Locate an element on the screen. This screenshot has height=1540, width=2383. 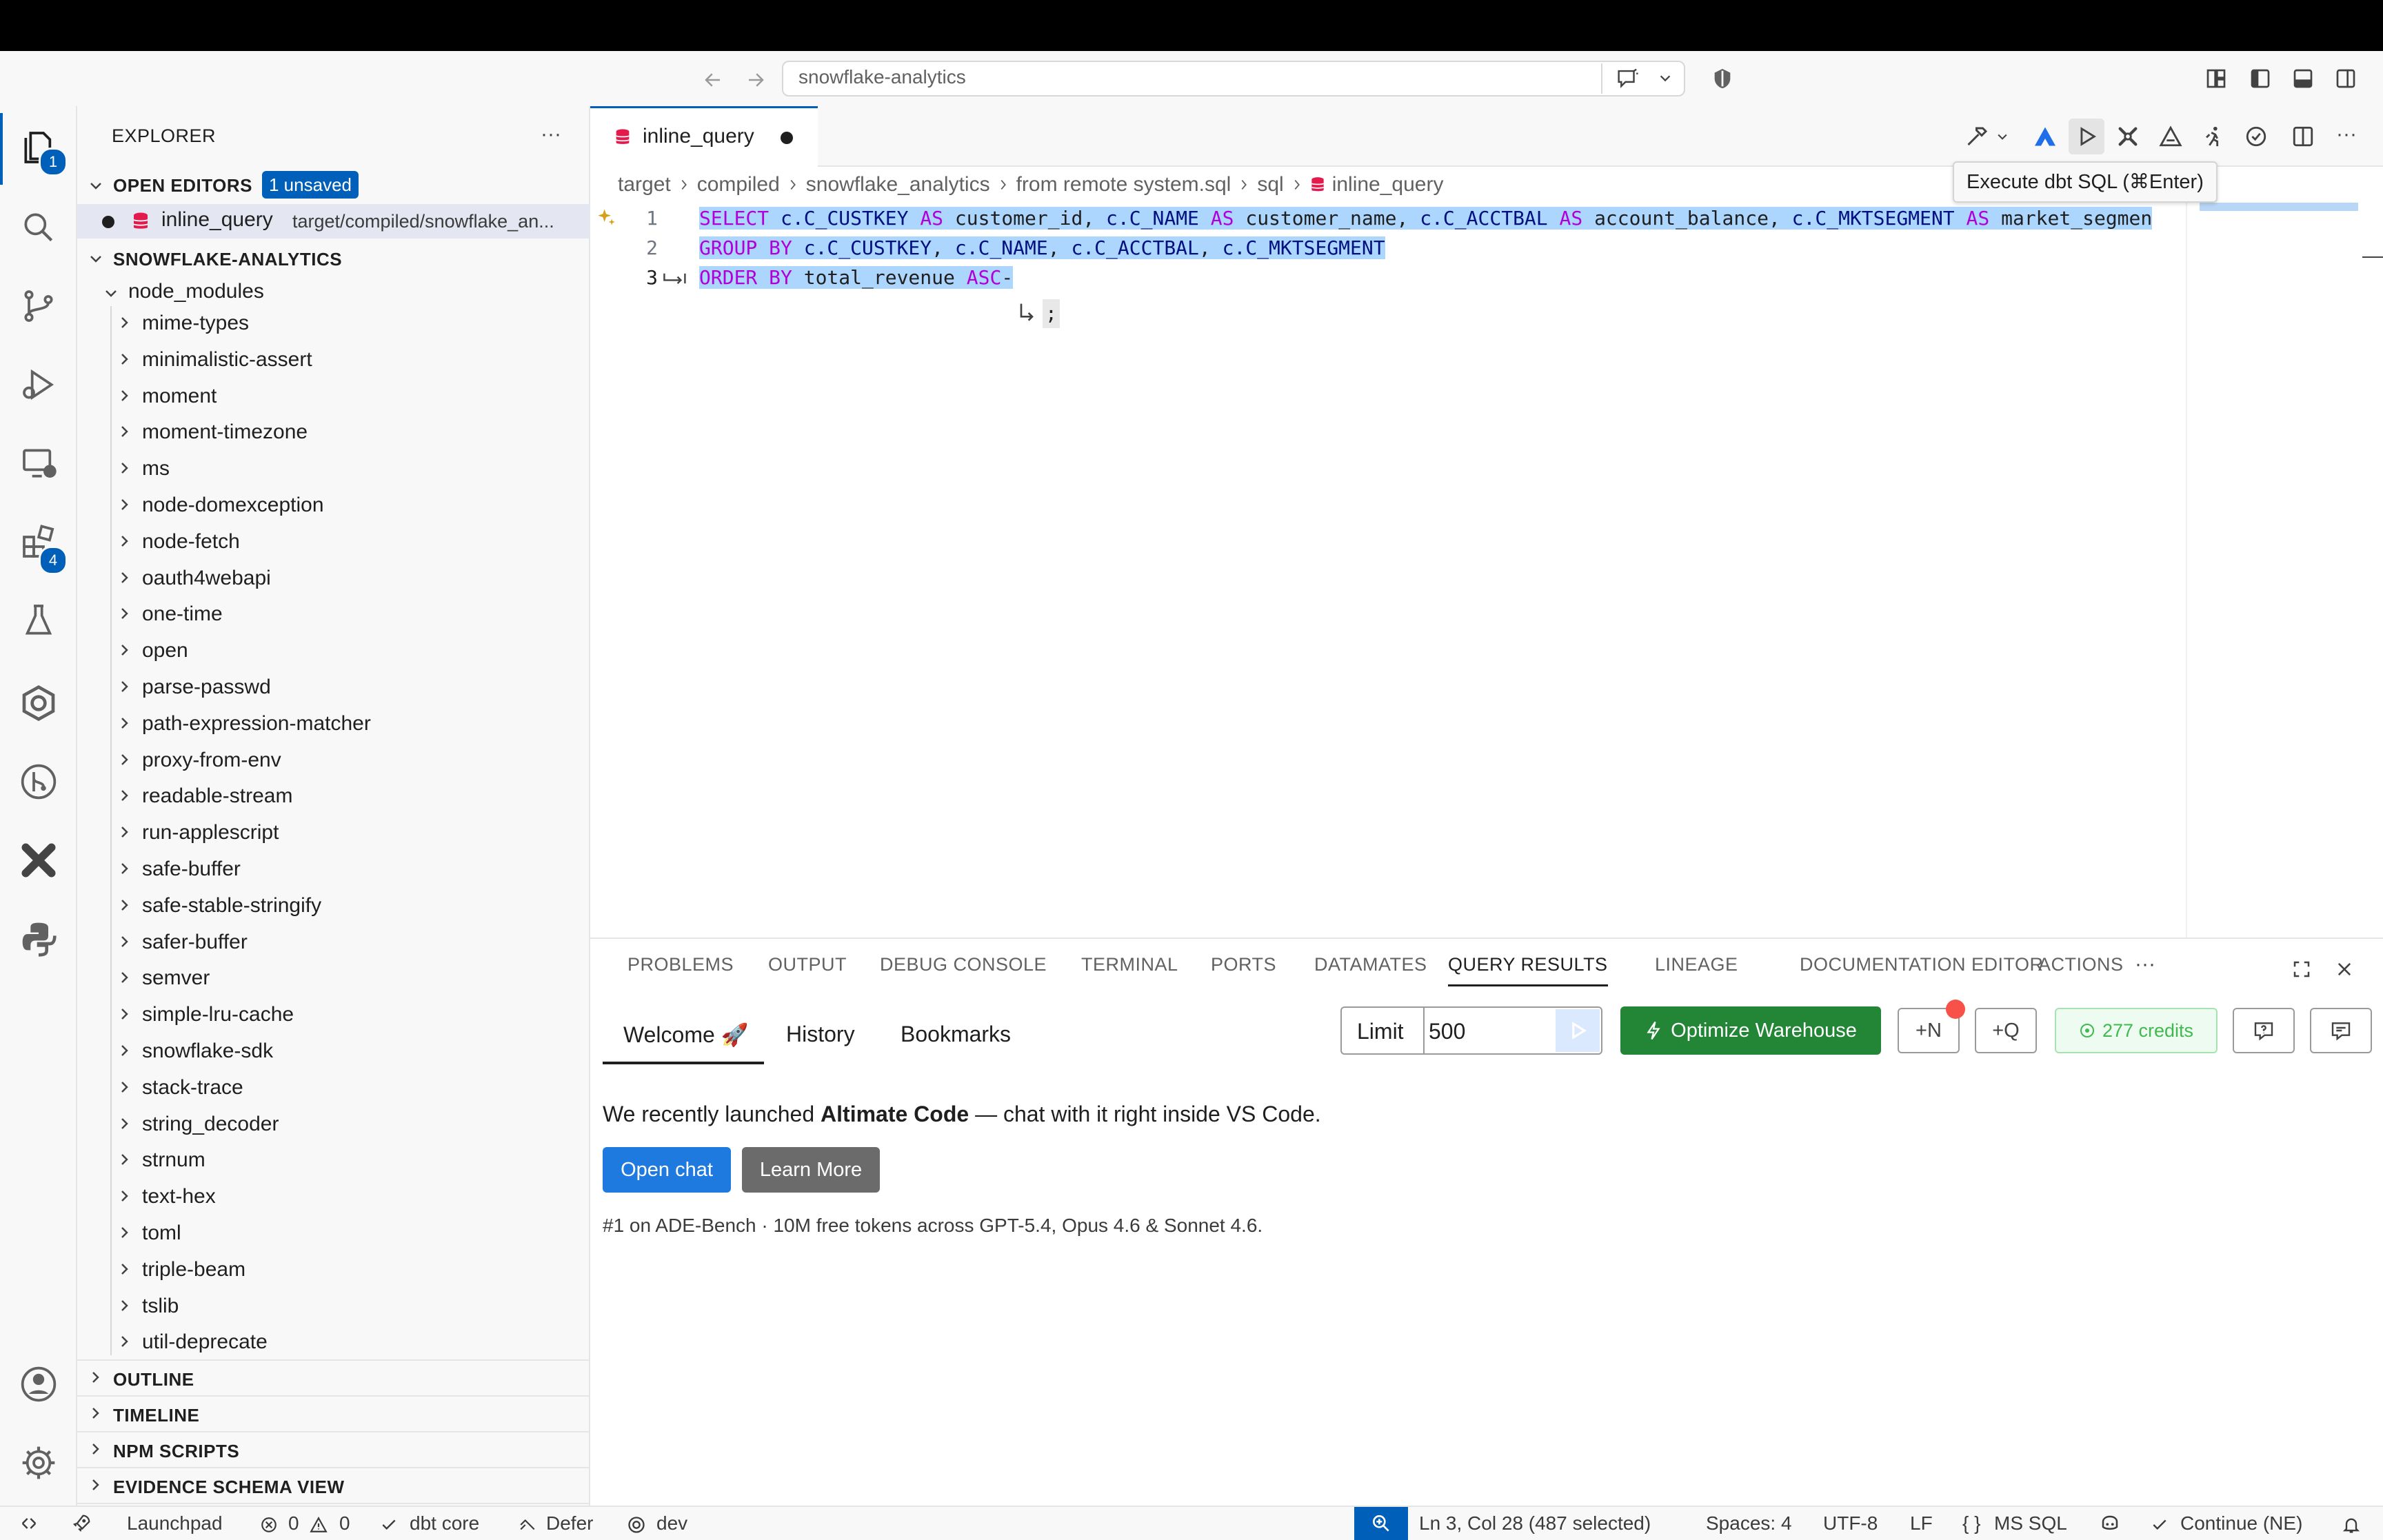
query-explain-icon is located at coordinates (2170, 137).